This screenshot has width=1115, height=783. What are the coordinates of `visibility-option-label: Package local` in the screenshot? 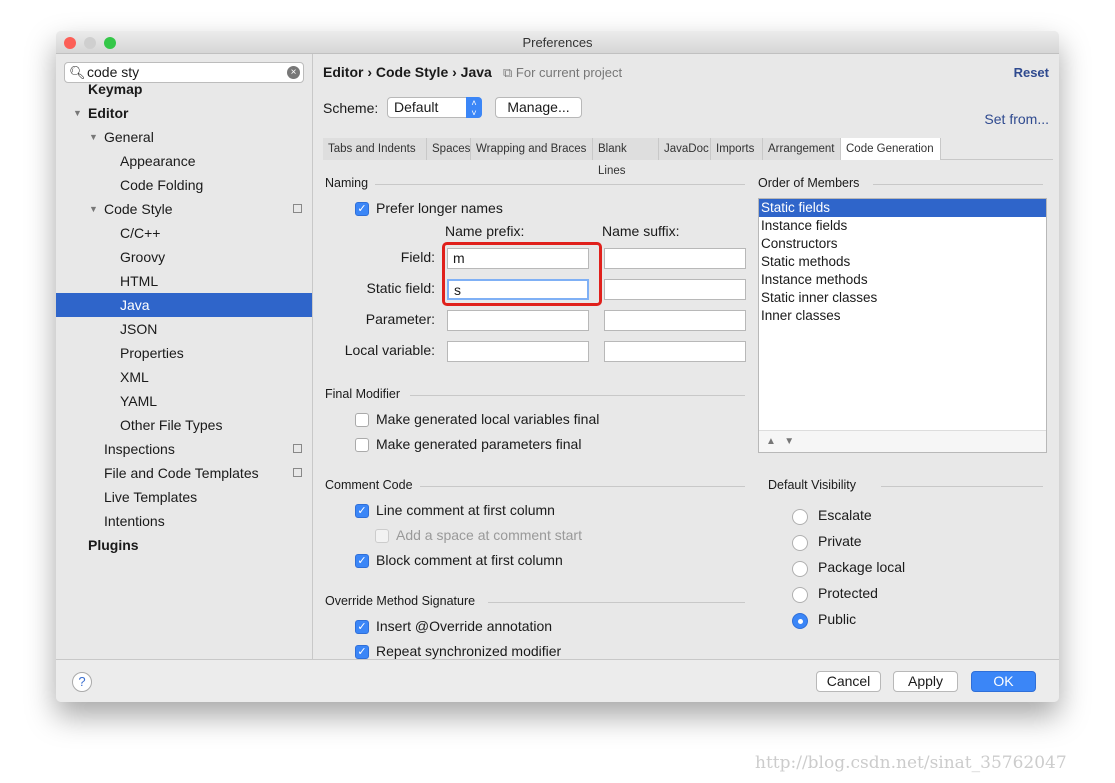 It's located at (862, 567).